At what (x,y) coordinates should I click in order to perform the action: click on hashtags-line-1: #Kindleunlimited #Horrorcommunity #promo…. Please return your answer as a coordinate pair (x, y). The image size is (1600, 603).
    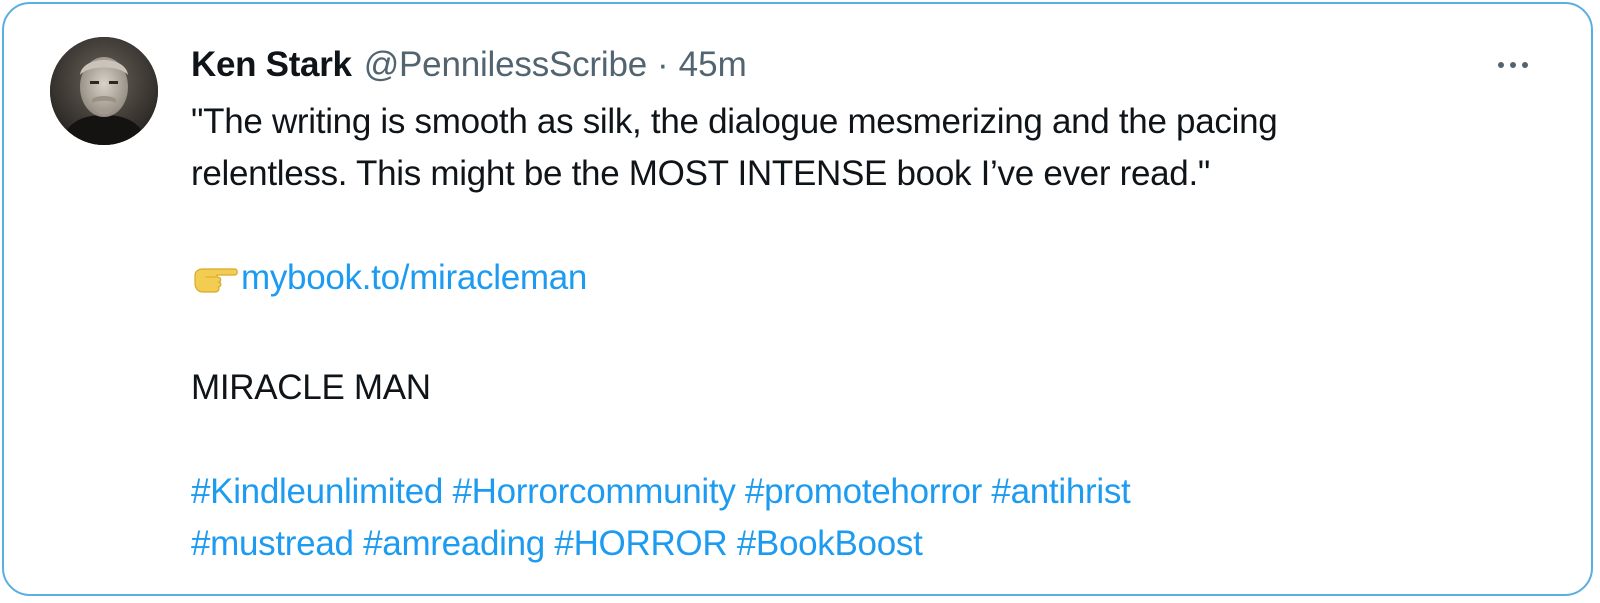
    Looking at the image, I should click on (856, 492).